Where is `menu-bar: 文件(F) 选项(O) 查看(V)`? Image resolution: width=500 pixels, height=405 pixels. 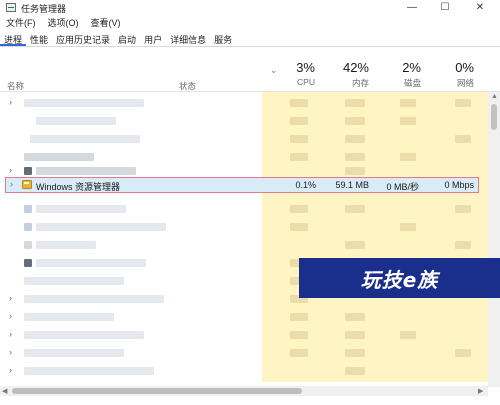
menu-bar: 文件(F) 选项(O) 查看(V) is located at coordinates (63, 23).